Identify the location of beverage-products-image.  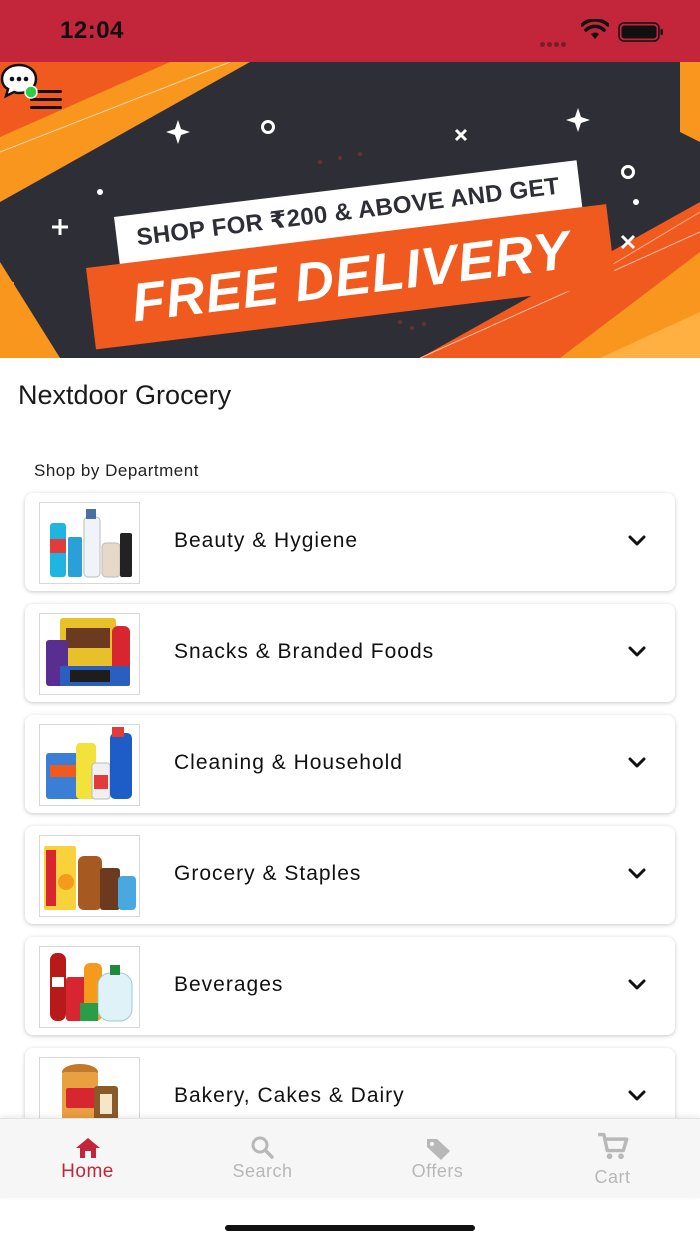
(89, 987).